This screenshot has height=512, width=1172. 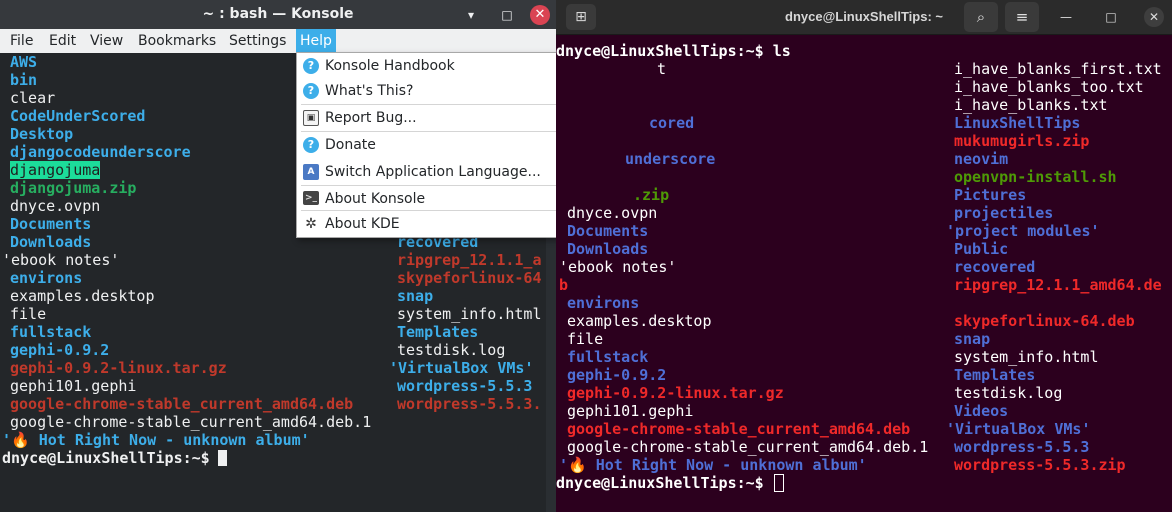 What do you see at coordinates (51, 332) in the screenshot?
I see `listing-entry: fullstack` at bounding box center [51, 332].